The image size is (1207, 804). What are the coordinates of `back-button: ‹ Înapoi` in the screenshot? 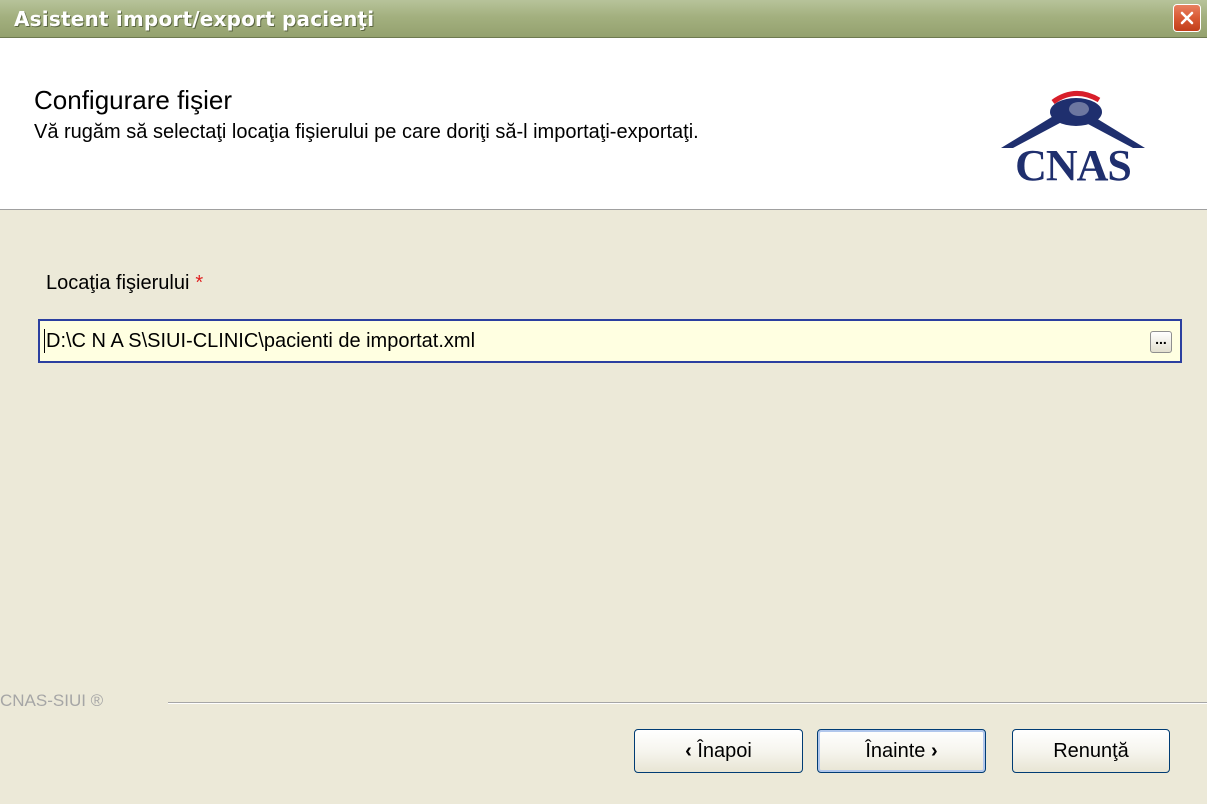 It's located at (718, 751).